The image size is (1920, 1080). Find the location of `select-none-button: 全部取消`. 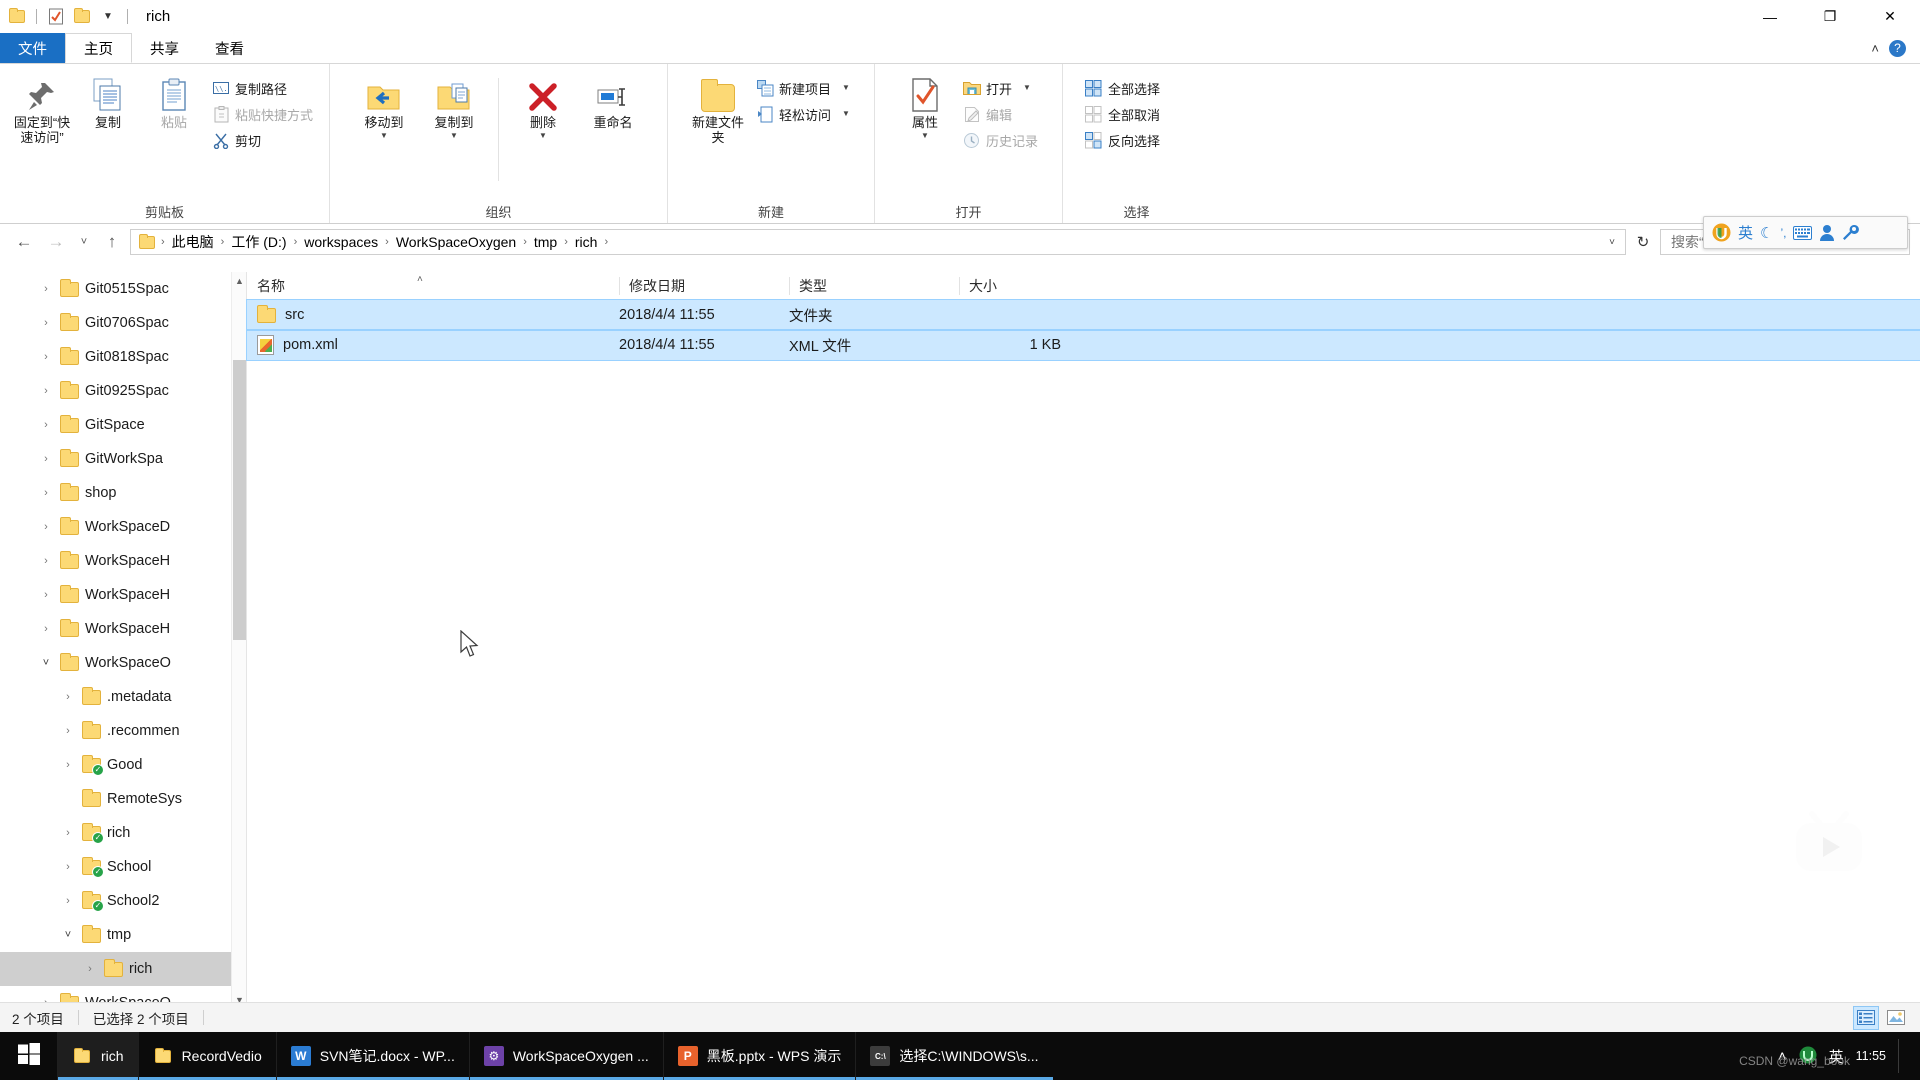

select-none-button: 全部取消 is located at coordinates (1123, 114).